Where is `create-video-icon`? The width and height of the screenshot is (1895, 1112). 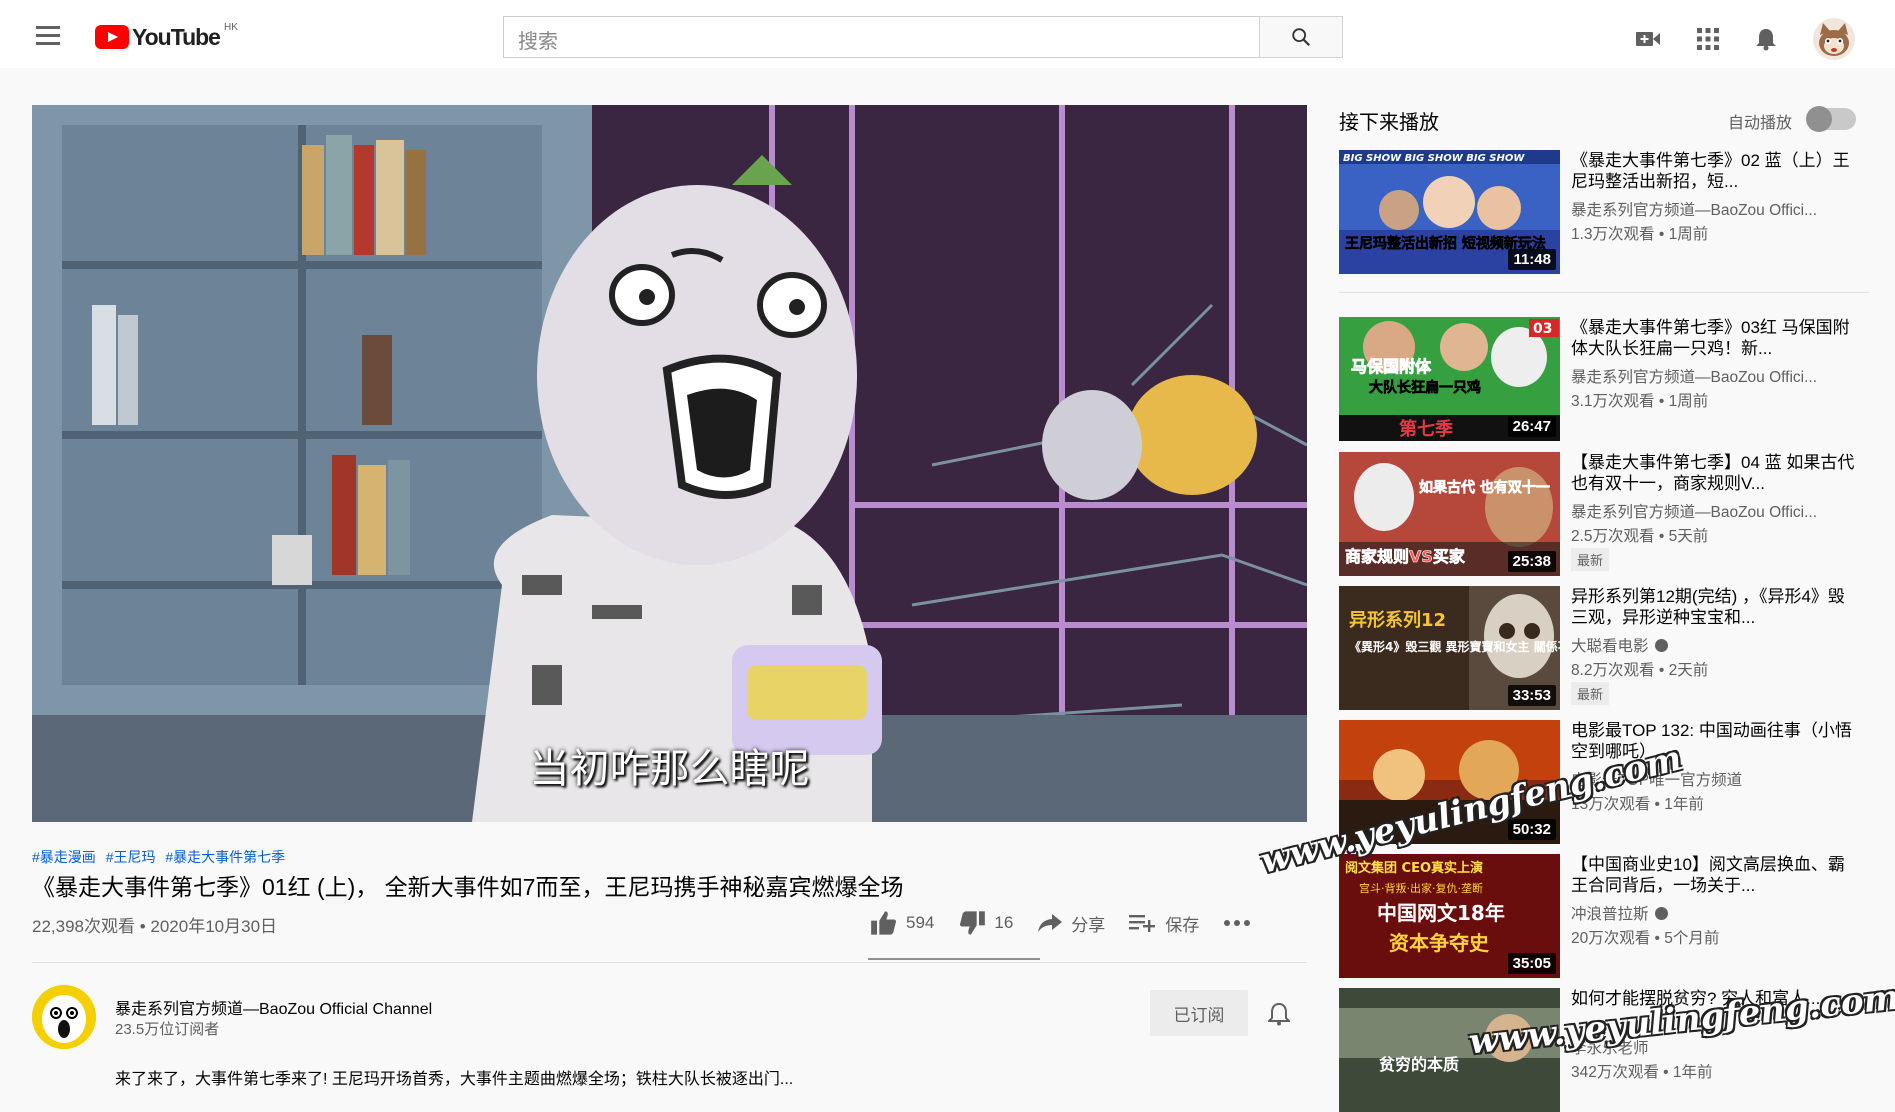 create-video-icon is located at coordinates (1648, 39).